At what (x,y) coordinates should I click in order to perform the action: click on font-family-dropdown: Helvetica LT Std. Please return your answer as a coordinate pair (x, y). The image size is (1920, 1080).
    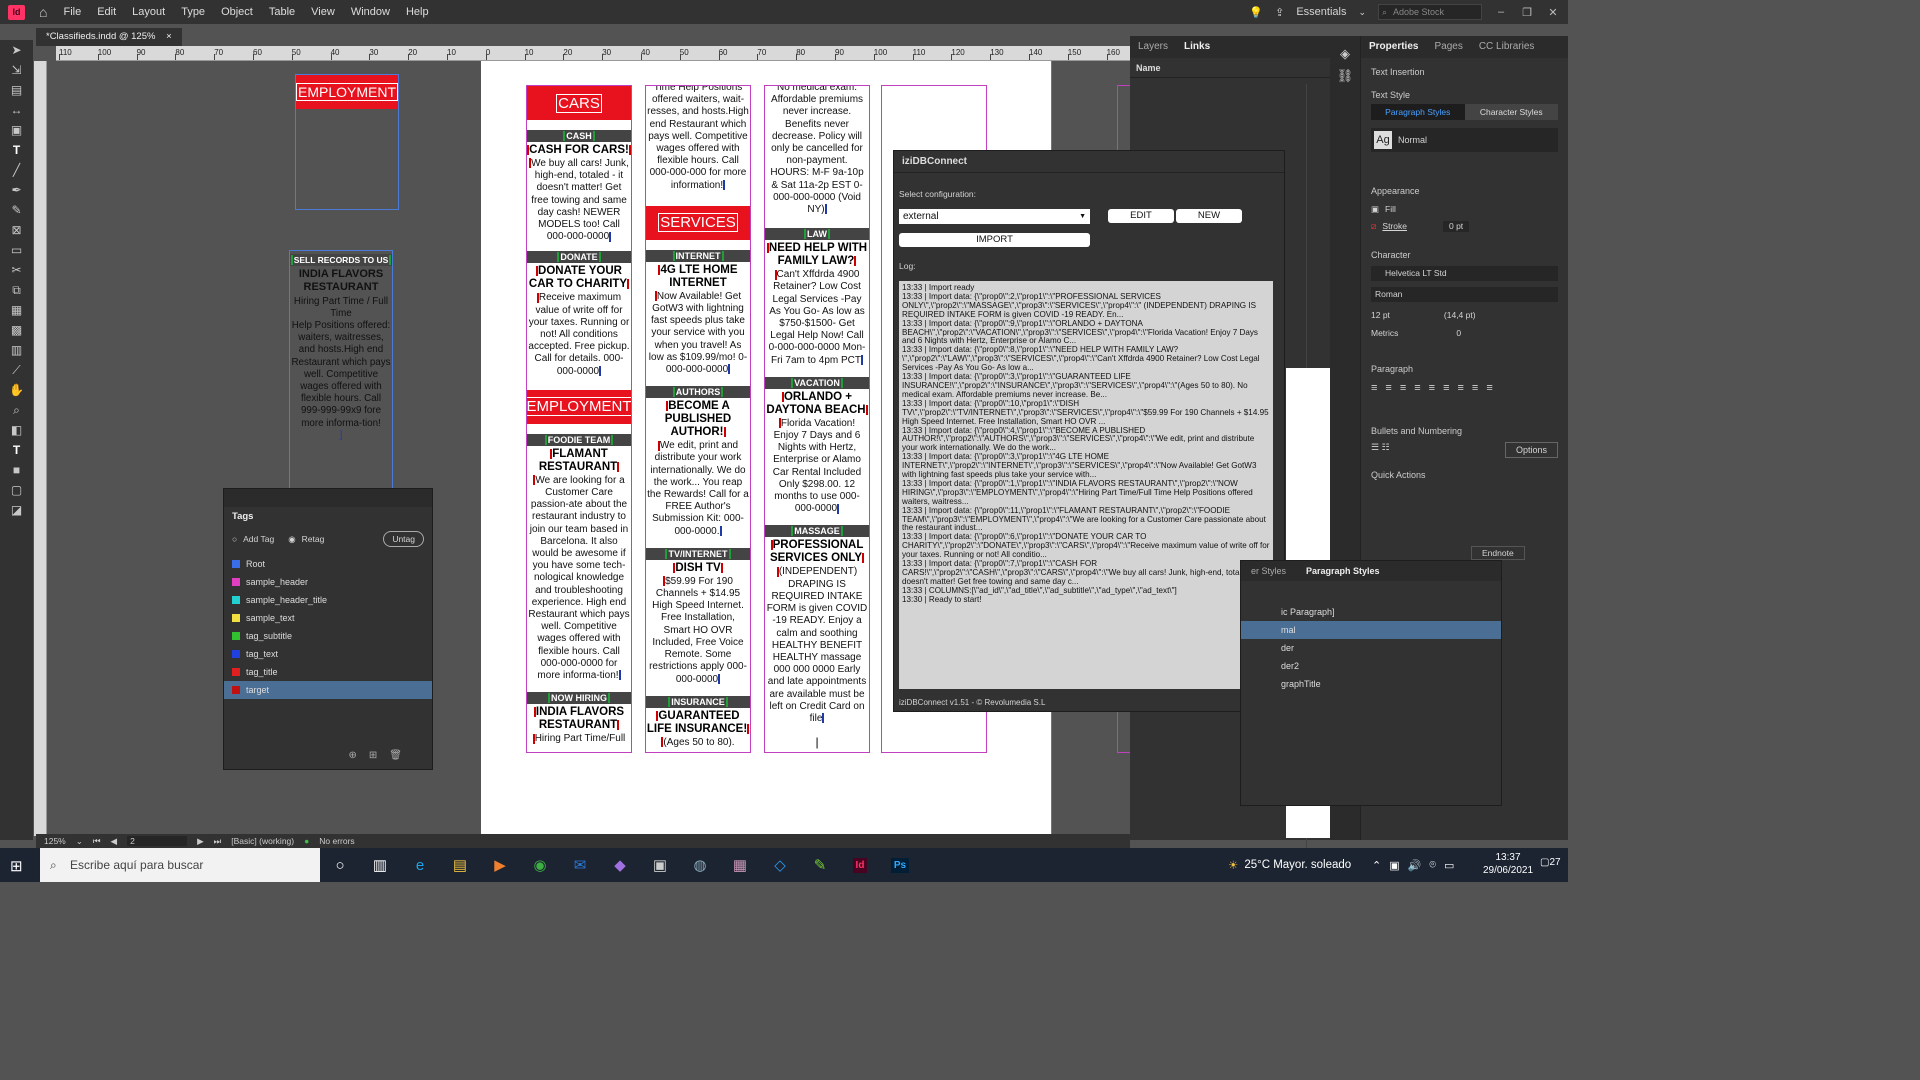
    Looking at the image, I should click on (1464, 273).